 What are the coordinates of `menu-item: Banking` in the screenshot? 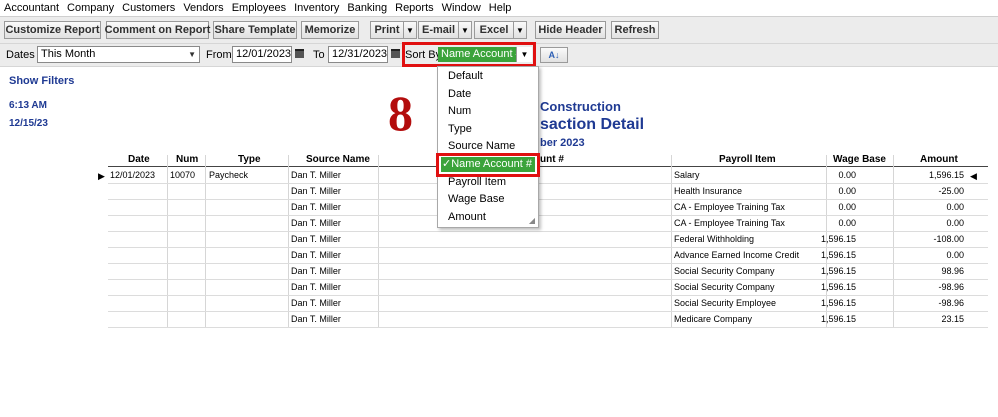 It's located at (367, 8).